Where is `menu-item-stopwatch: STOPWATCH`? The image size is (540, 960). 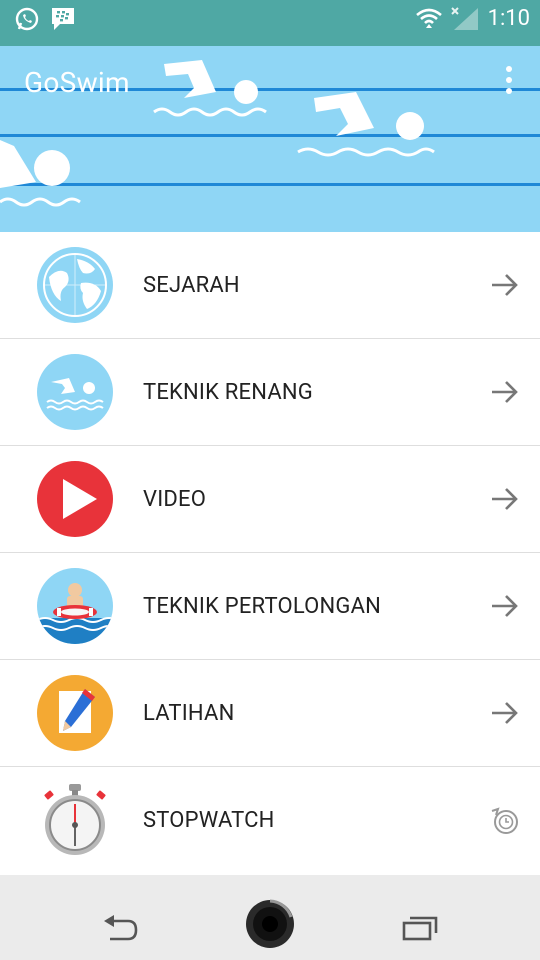
menu-item-stopwatch: STOPWATCH is located at coordinates (270, 820).